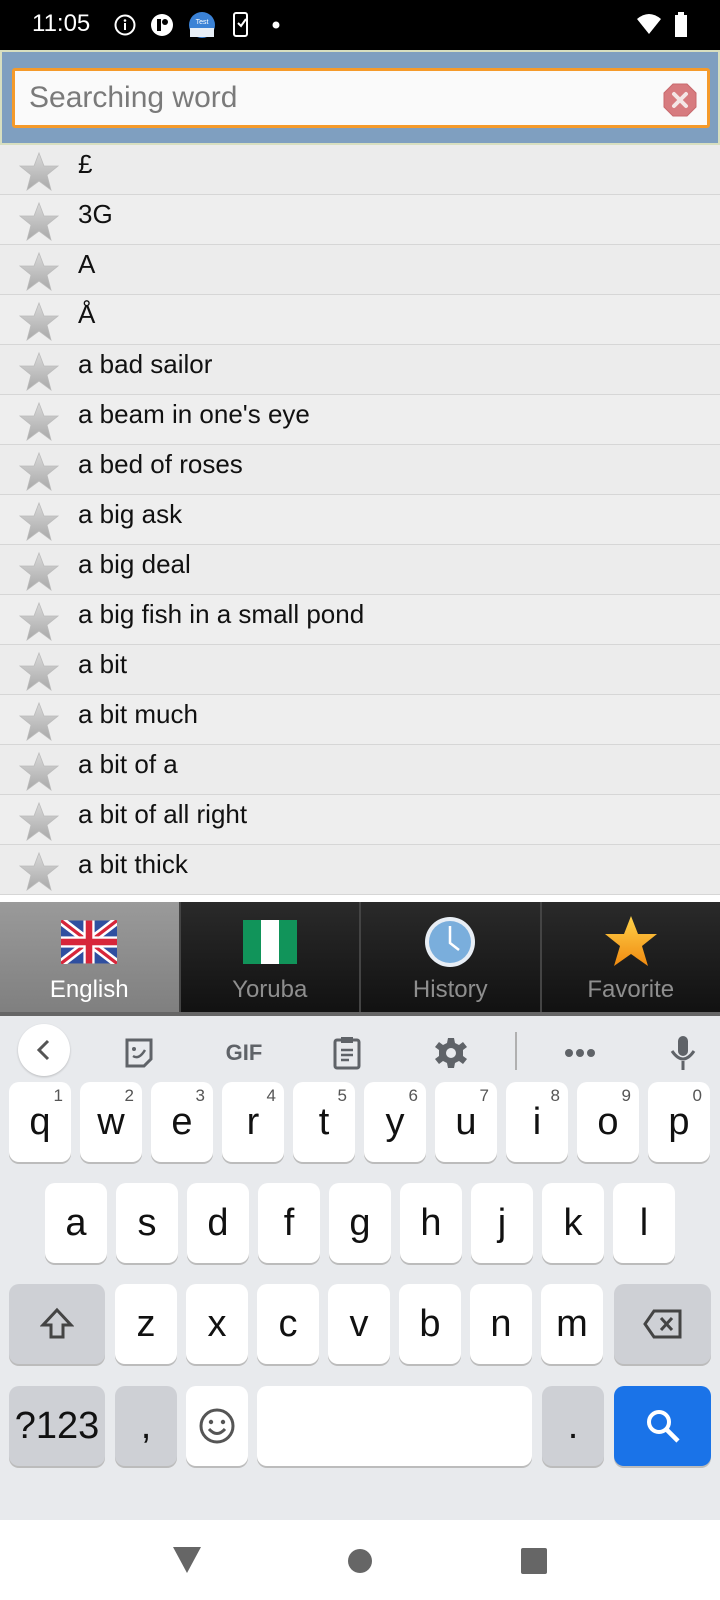 This screenshot has width=720, height=1600. Describe the element at coordinates (270, 958) in the screenshot. I see `tab-yoruba: Yoruba` at that location.